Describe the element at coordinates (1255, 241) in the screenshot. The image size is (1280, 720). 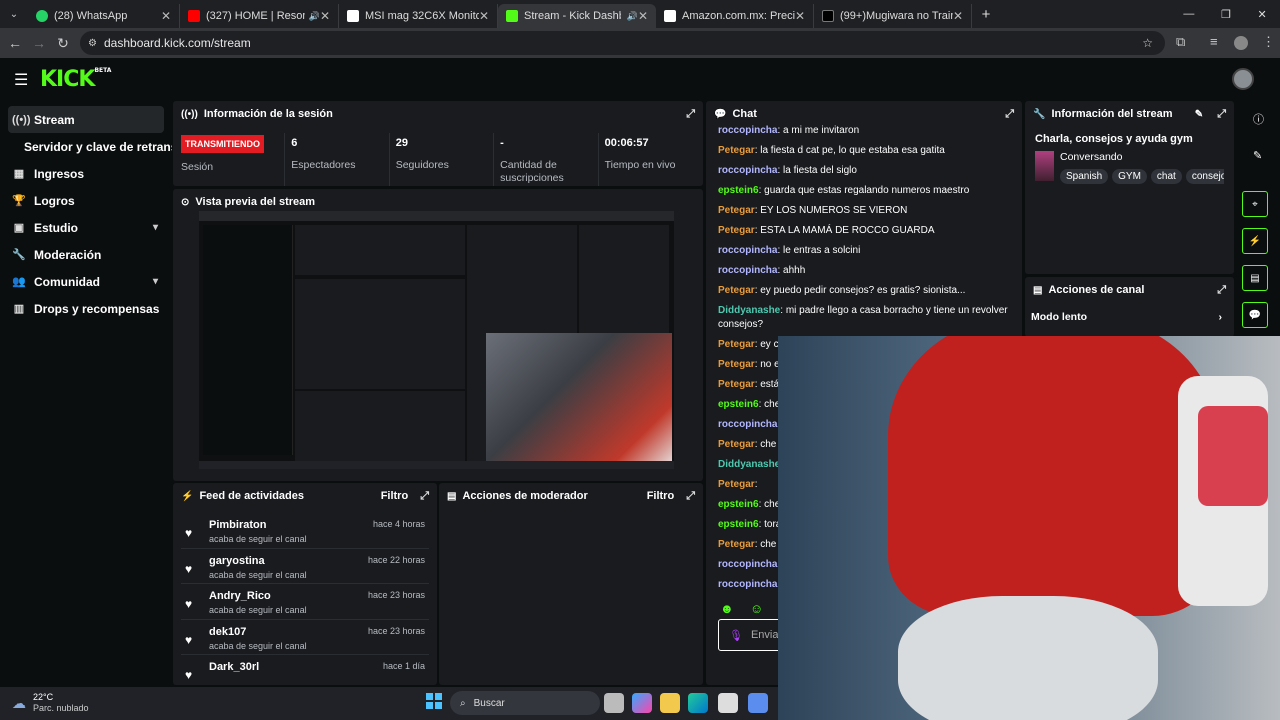
I see `bolt-icon: ⚡` at that location.